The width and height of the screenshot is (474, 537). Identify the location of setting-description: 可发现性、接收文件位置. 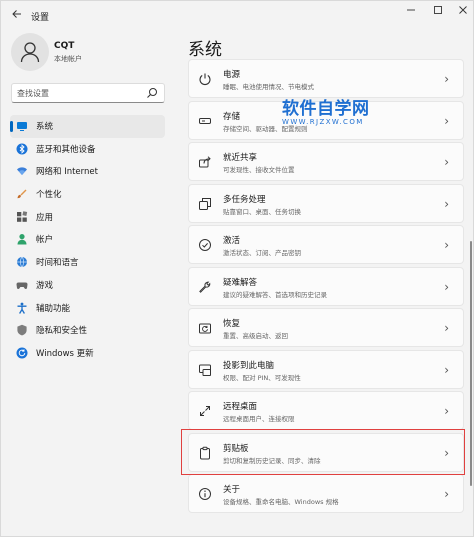
(259, 170).